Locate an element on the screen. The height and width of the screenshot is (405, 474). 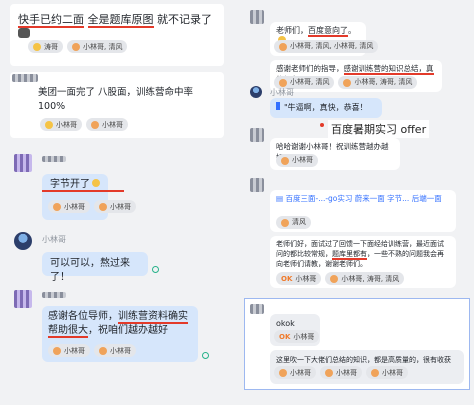
message-bubble: "牛逼啊，真快，恭喜！ is located at coordinates (326, 108).